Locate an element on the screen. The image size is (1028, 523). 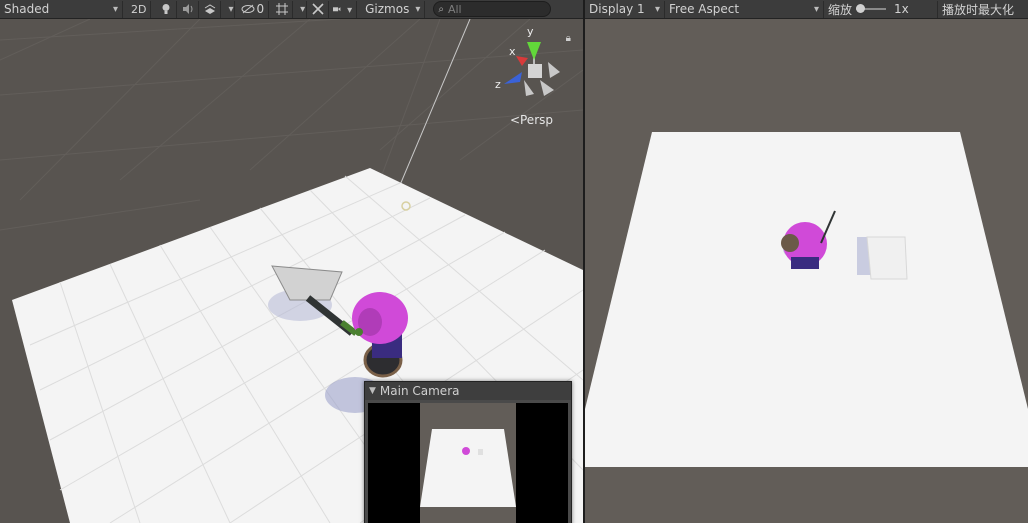
gizmo-z-label: z is located at coordinates (498, 84).